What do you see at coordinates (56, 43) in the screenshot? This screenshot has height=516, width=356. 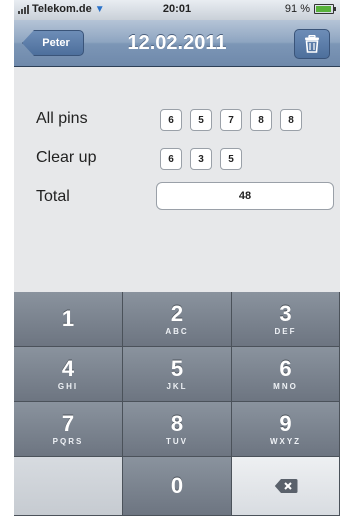 I see `back-button-label: Peter` at bounding box center [56, 43].